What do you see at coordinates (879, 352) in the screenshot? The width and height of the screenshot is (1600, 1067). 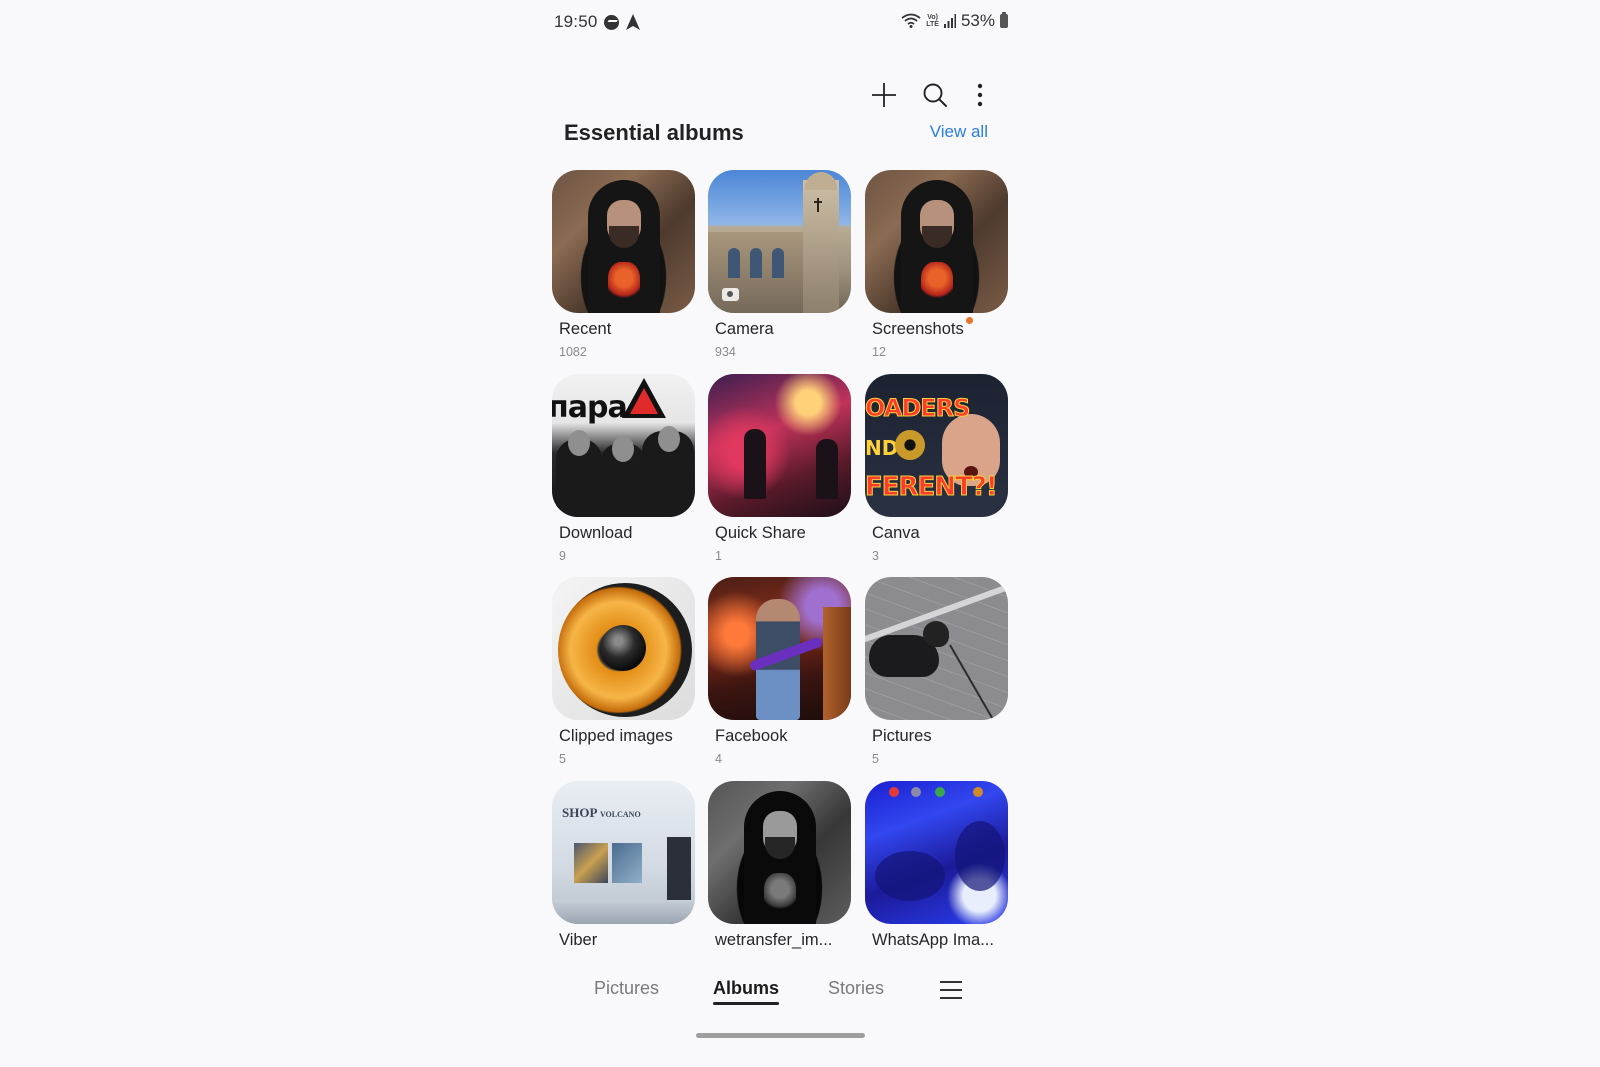 I see `album-count: 12` at bounding box center [879, 352].